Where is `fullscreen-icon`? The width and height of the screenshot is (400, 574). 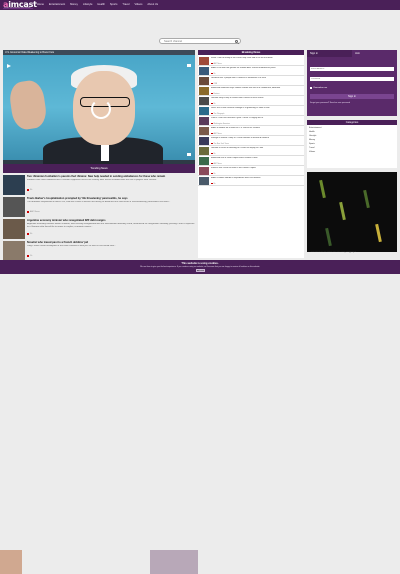 fullscreen-icon is located at coordinates (189, 65).